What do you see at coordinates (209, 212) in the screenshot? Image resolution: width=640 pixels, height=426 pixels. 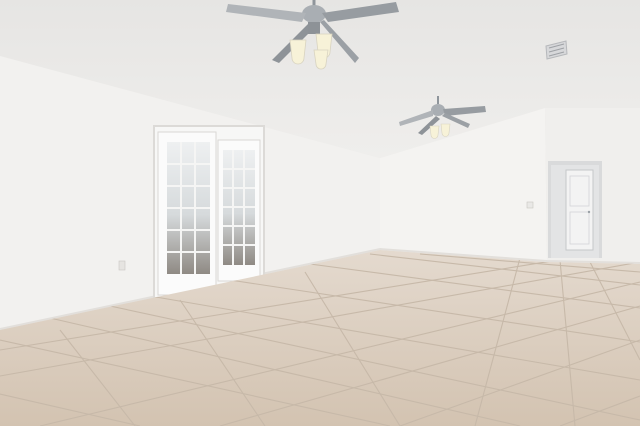 I see `french-door-icon` at bounding box center [209, 212].